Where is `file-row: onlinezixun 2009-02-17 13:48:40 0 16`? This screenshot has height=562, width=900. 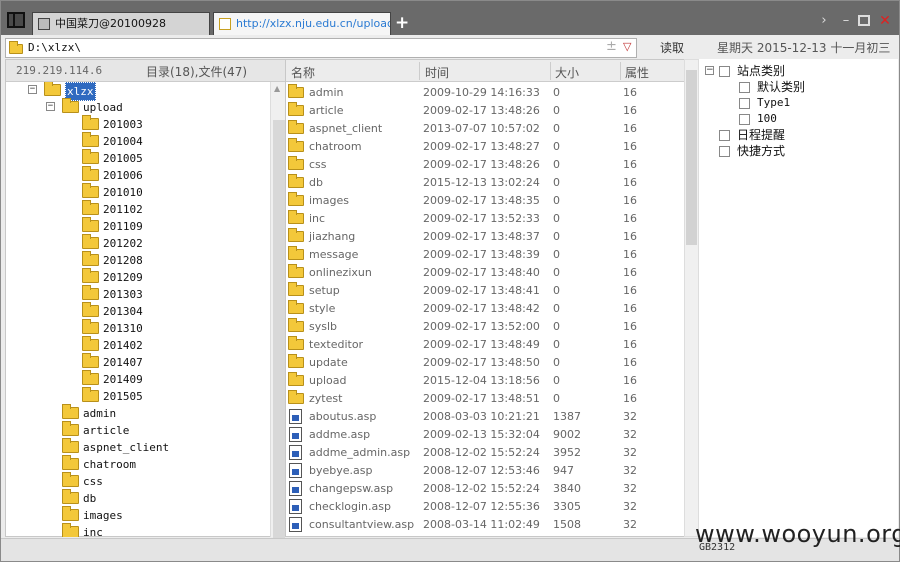
file-row: onlinezixun 2009-02-17 13:48:40 0 16 is located at coordinates (485, 273).